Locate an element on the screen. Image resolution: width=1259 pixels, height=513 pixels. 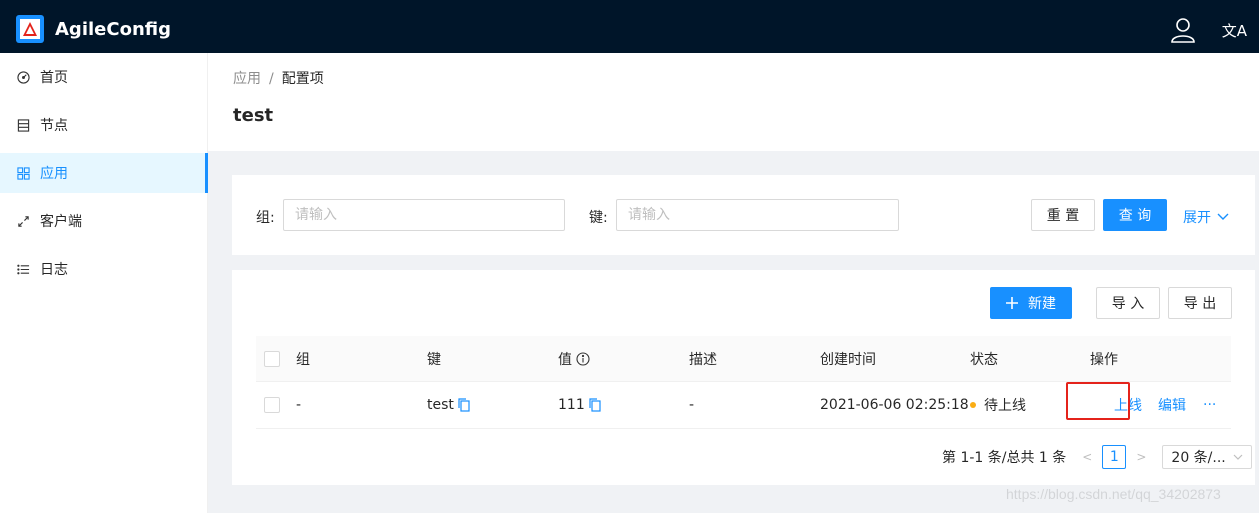
row-group: - is located at coordinates (299, 405).